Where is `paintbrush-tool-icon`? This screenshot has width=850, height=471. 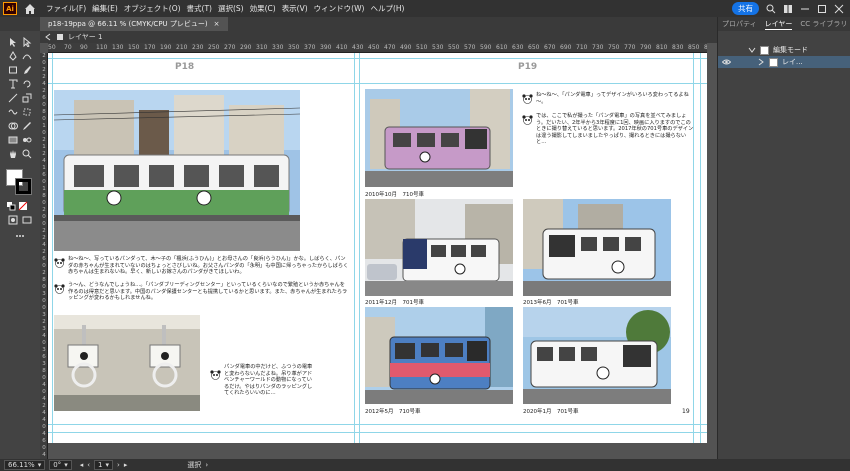
paintbrush-tool-icon is located at coordinates (27, 70).